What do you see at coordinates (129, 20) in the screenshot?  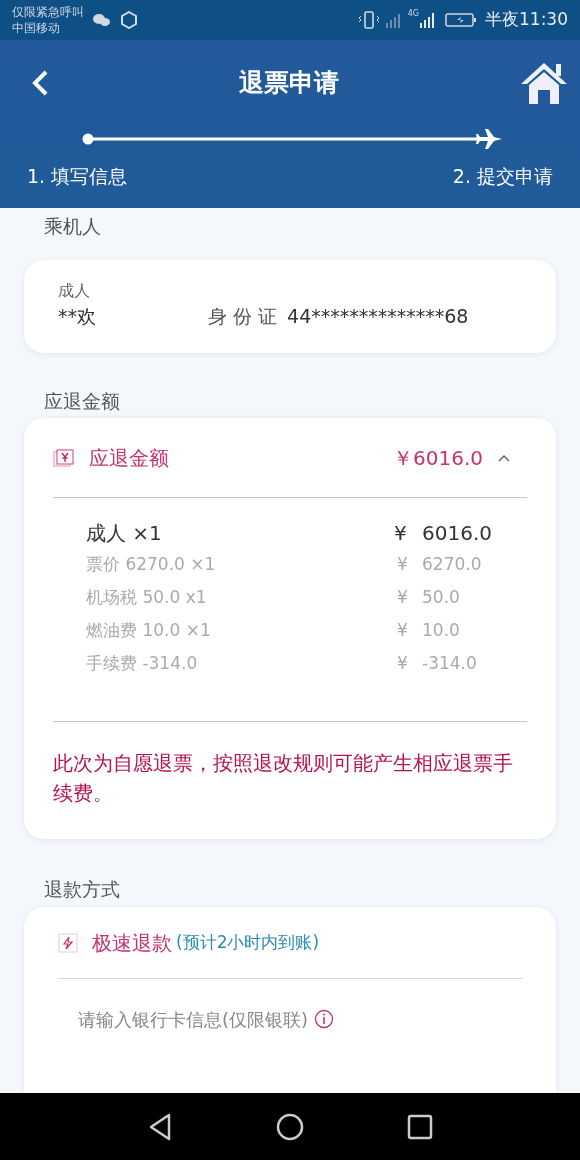 I see `shield-icon` at bounding box center [129, 20].